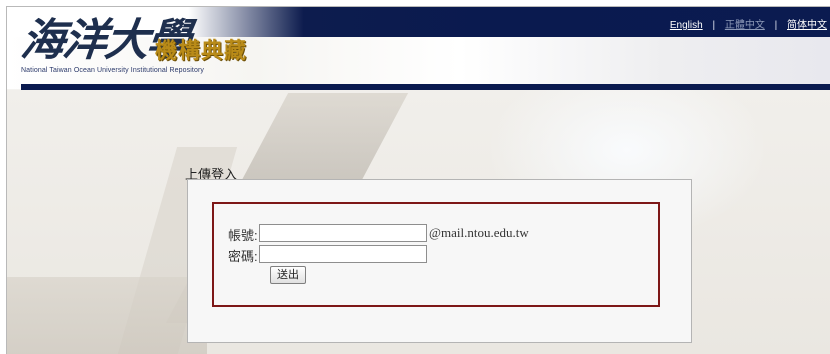  What do you see at coordinates (745, 25) in the screenshot?
I see `language-traditional-chinese-link: 正體中文` at bounding box center [745, 25].